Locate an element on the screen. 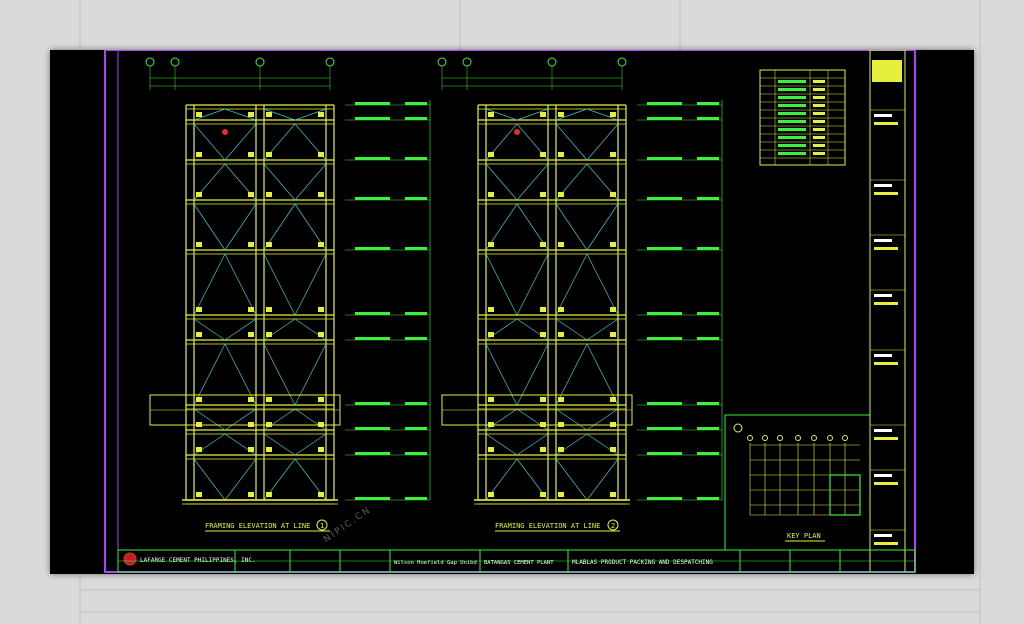 The image size is (1024, 624). schedule-border is located at coordinates (802, 117).